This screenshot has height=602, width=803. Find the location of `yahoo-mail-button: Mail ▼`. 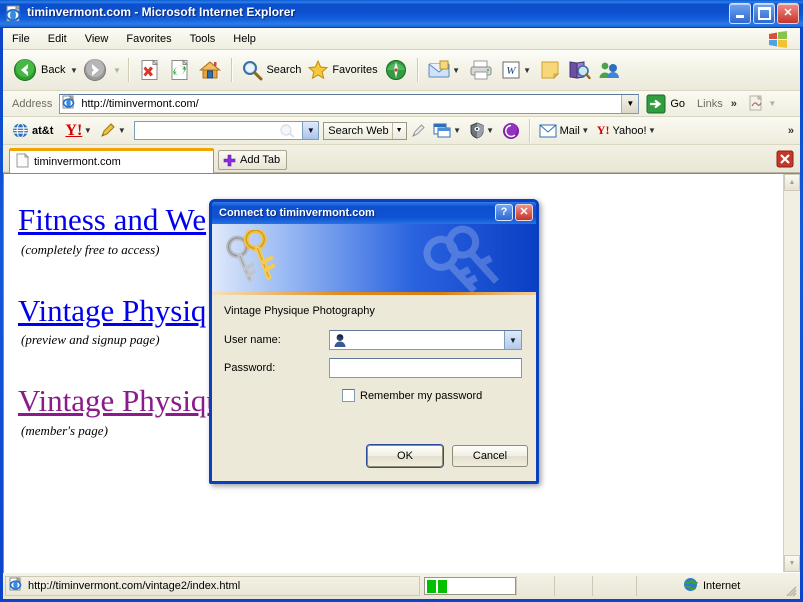

yahoo-mail-button: Mail ▼ is located at coordinates (565, 131).